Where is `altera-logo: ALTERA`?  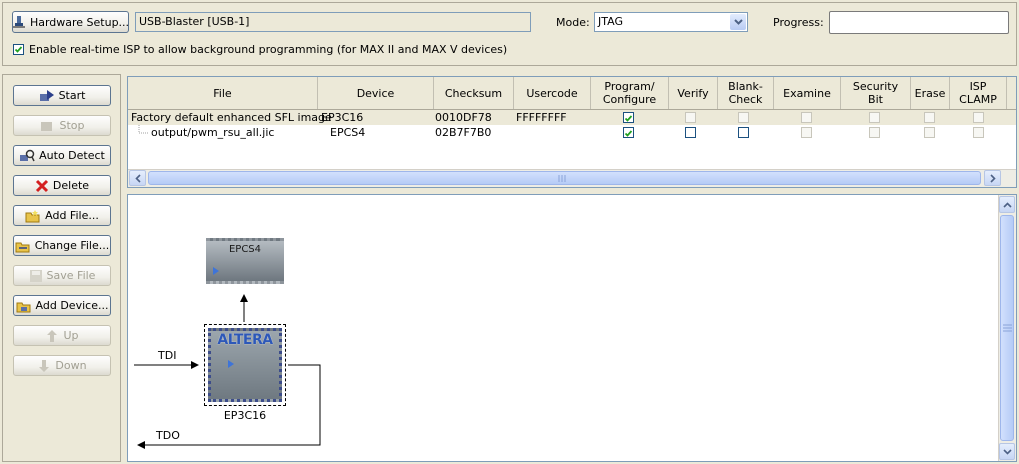
altera-logo: ALTERA is located at coordinates (245, 340).